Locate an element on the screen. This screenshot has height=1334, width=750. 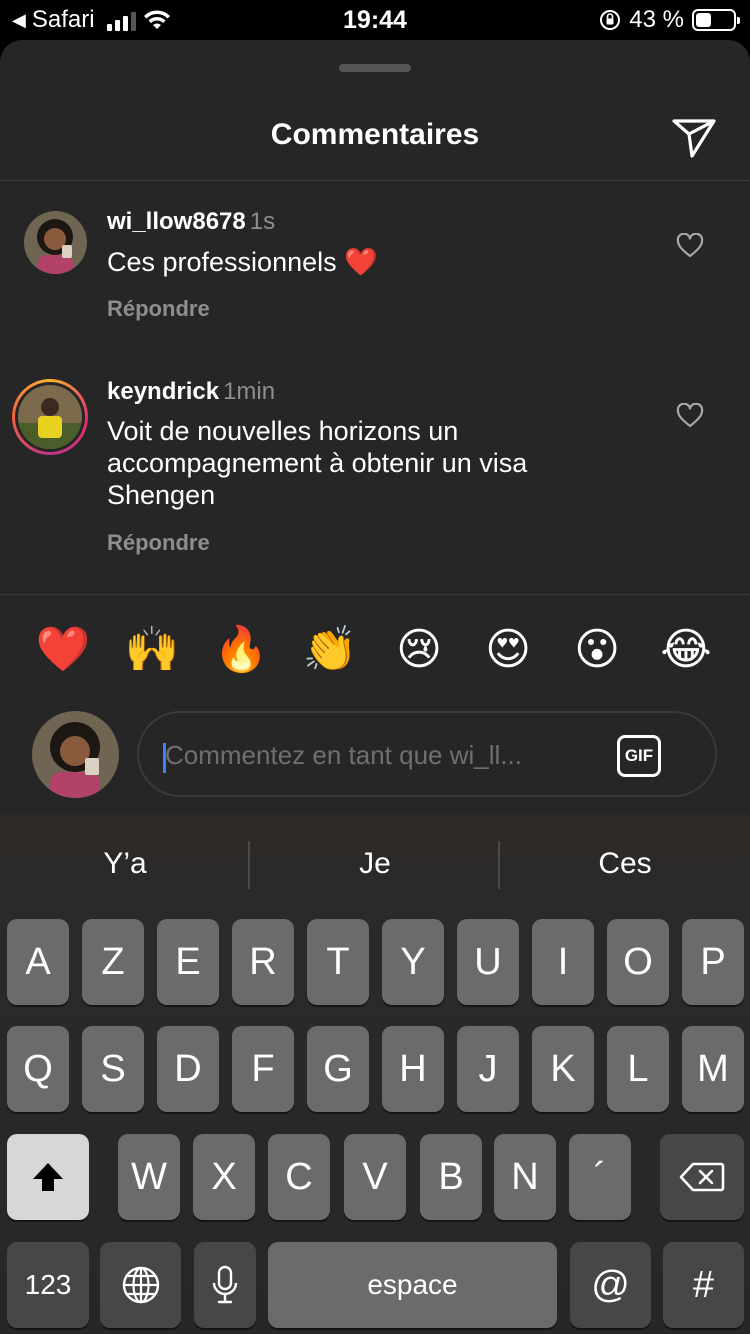
key-m: M is located at coordinates (713, 1069).